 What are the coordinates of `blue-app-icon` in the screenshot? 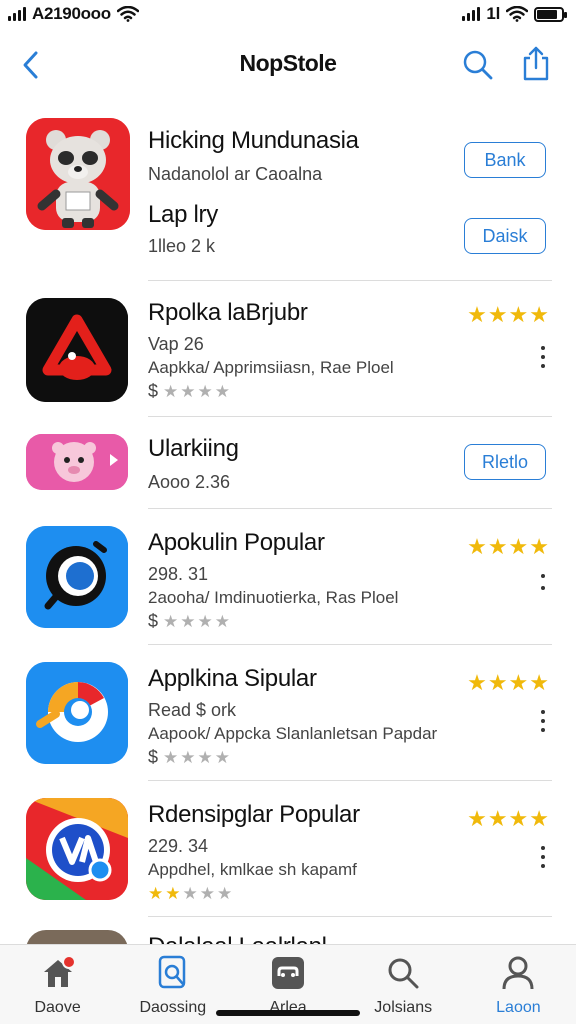 It's located at (77, 577).